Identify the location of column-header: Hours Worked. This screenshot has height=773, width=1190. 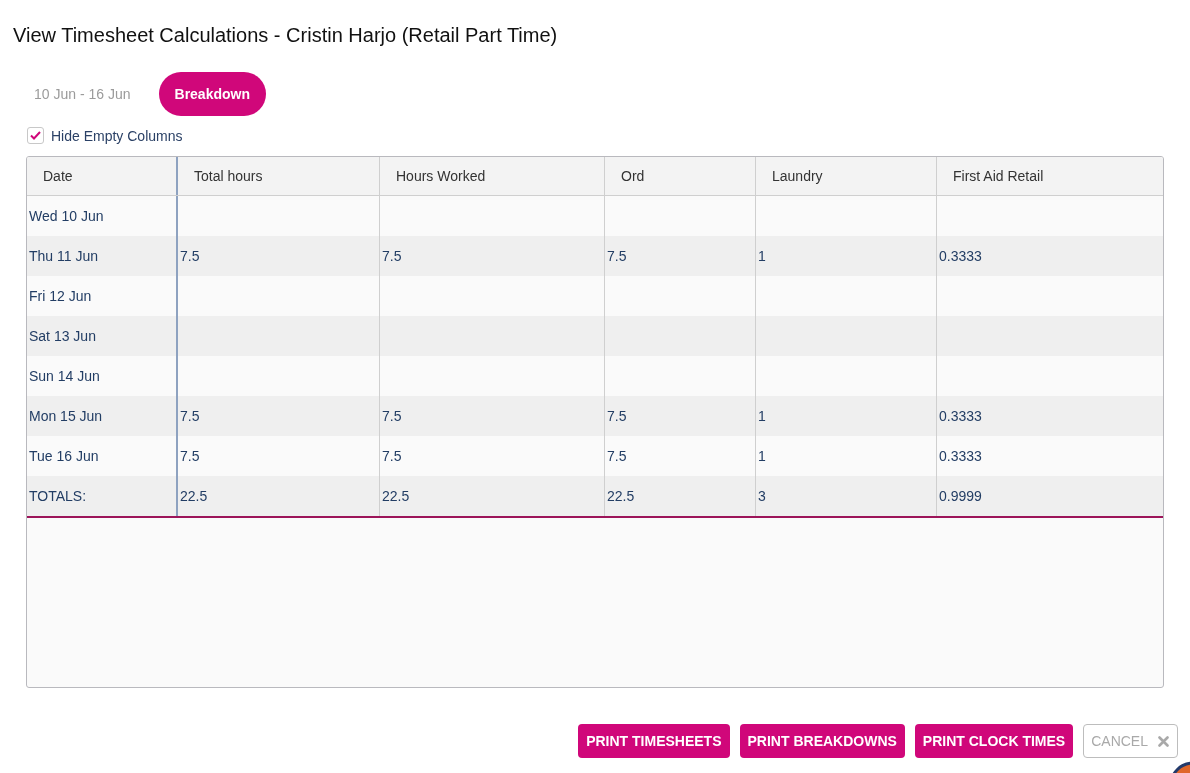
(441, 176).